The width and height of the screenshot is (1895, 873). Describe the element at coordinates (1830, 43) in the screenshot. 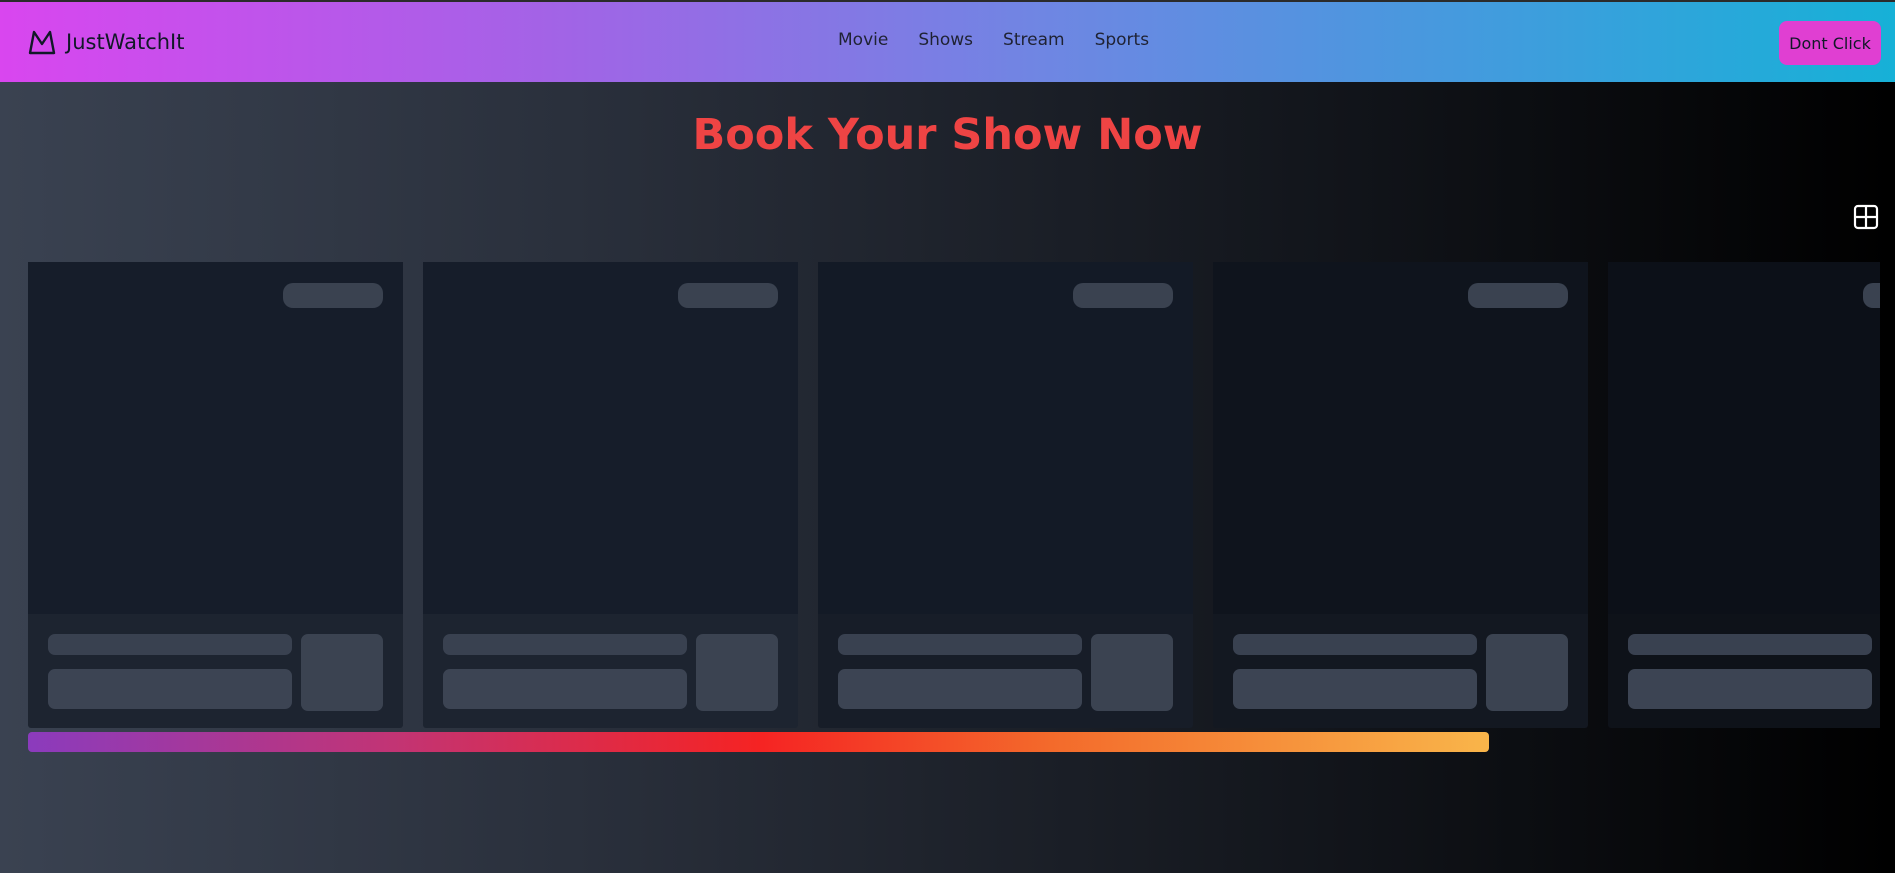

I see `dont-click-button: Dont Click` at that location.